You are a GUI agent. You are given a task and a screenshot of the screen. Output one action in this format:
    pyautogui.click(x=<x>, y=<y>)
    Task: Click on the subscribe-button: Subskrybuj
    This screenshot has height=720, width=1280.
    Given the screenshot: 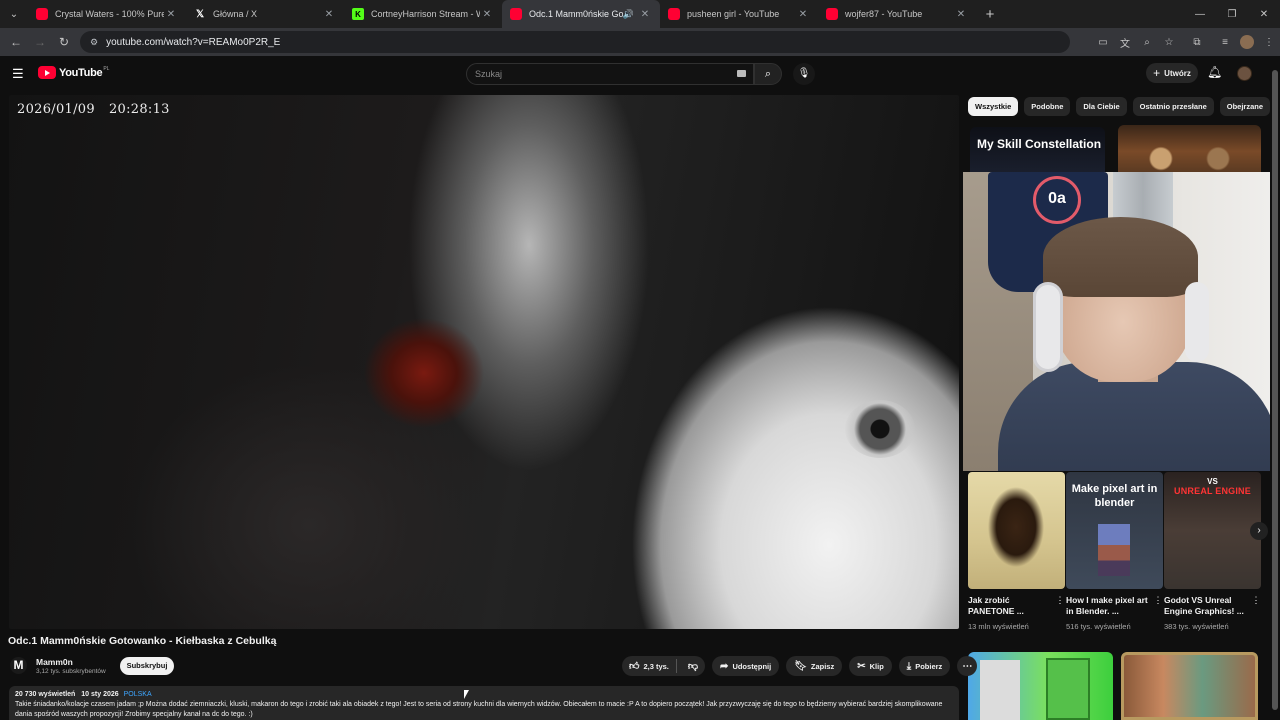 What is the action you would take?
    pyautogui.click(x=147, y=666)
    